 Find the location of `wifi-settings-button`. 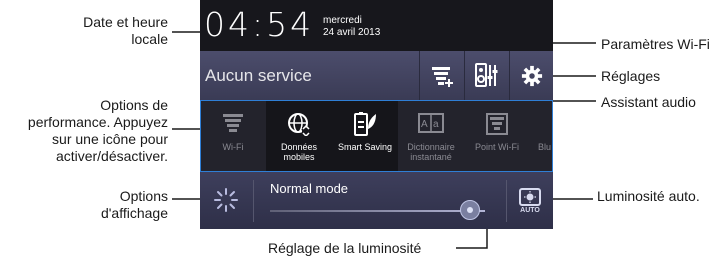

wifi-settings-button is located at coordinates (441, 75).